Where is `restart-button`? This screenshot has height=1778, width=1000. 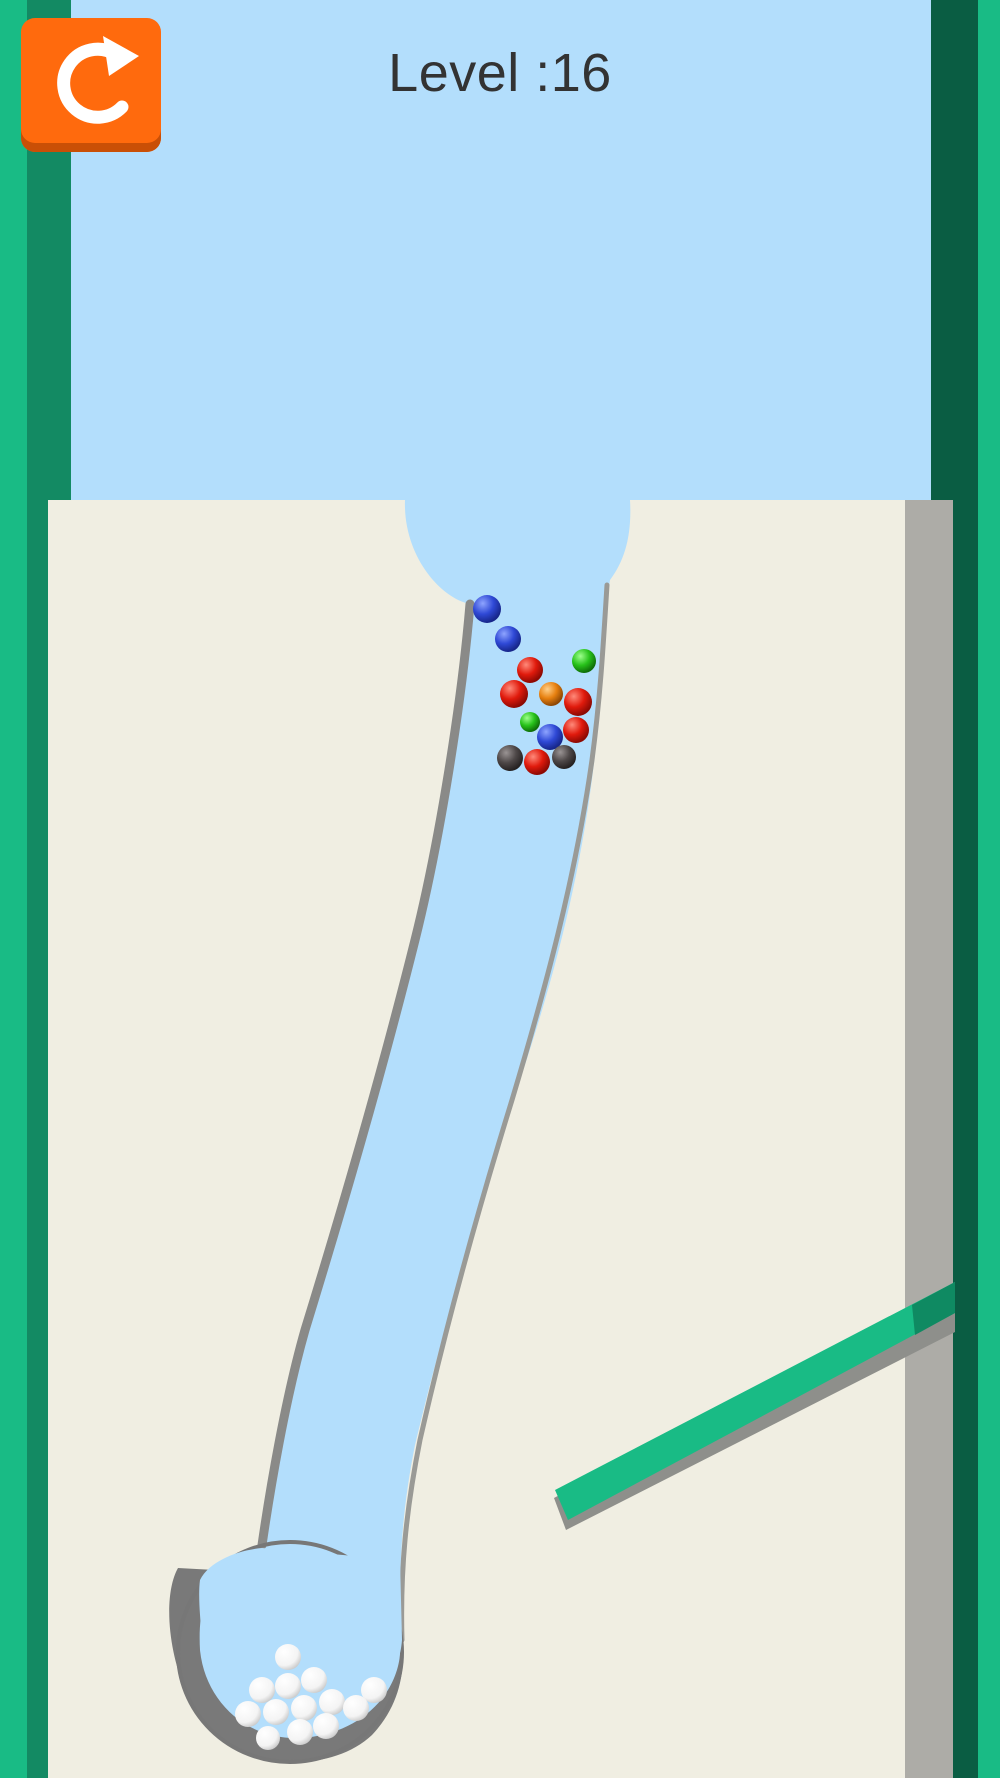
restart-button is located at coordinates (91, 85).